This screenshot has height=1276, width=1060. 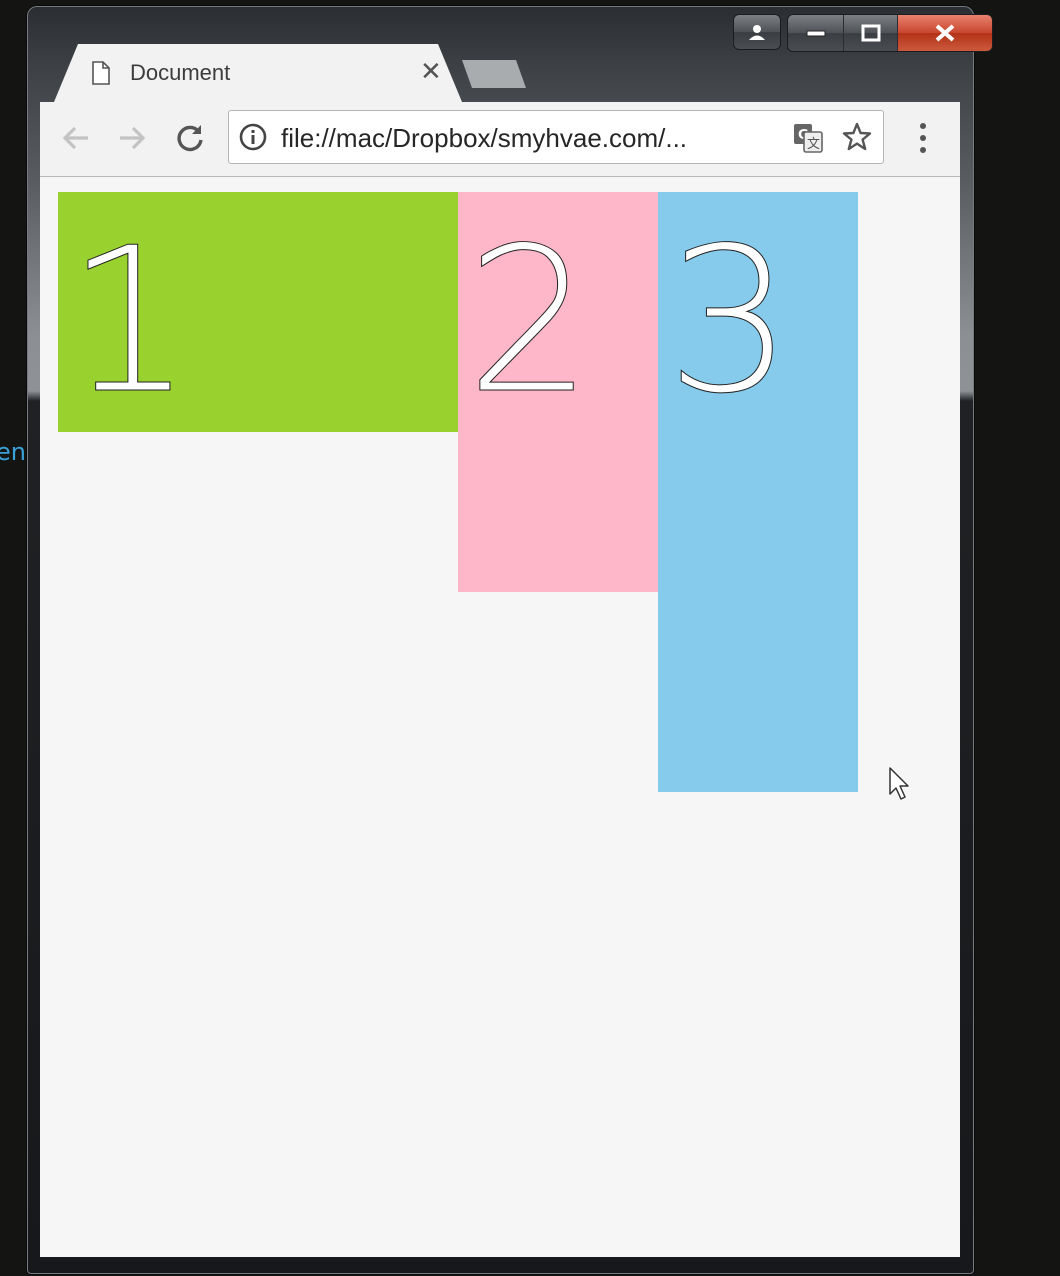 I want to click on forward-button, so click(x=132, y=138).